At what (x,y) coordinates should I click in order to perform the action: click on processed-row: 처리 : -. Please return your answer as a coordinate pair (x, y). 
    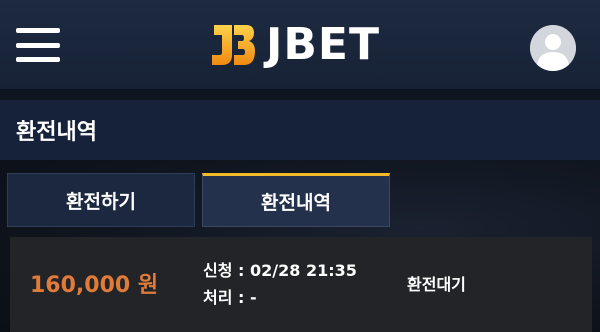
    Looking at the image, I should click on (280, 297).